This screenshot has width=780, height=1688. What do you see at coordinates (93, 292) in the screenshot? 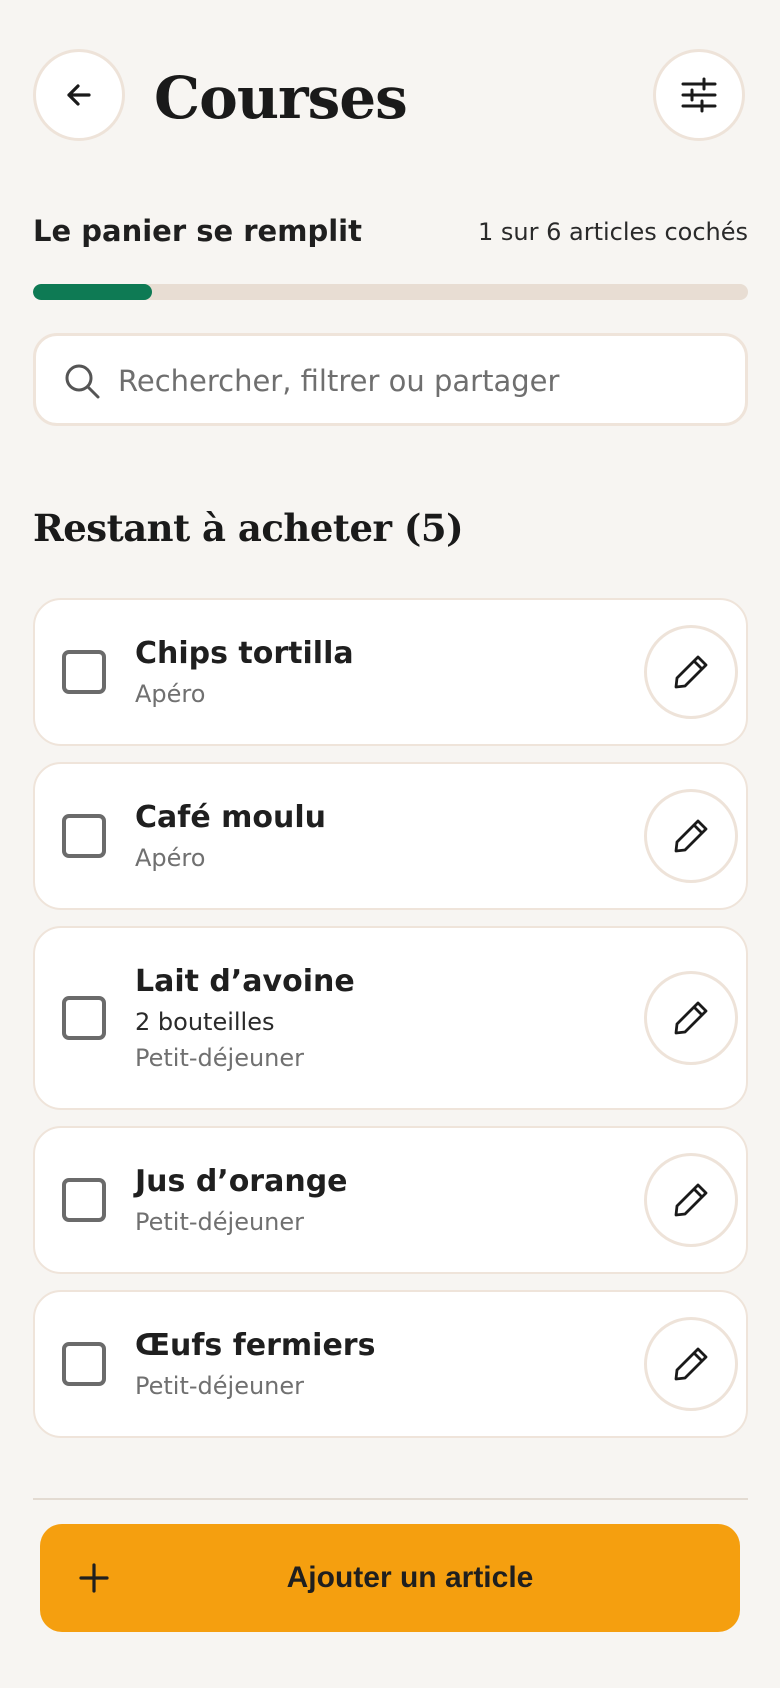
I see `progress-bar-fill` at bounding box center [93, 292].